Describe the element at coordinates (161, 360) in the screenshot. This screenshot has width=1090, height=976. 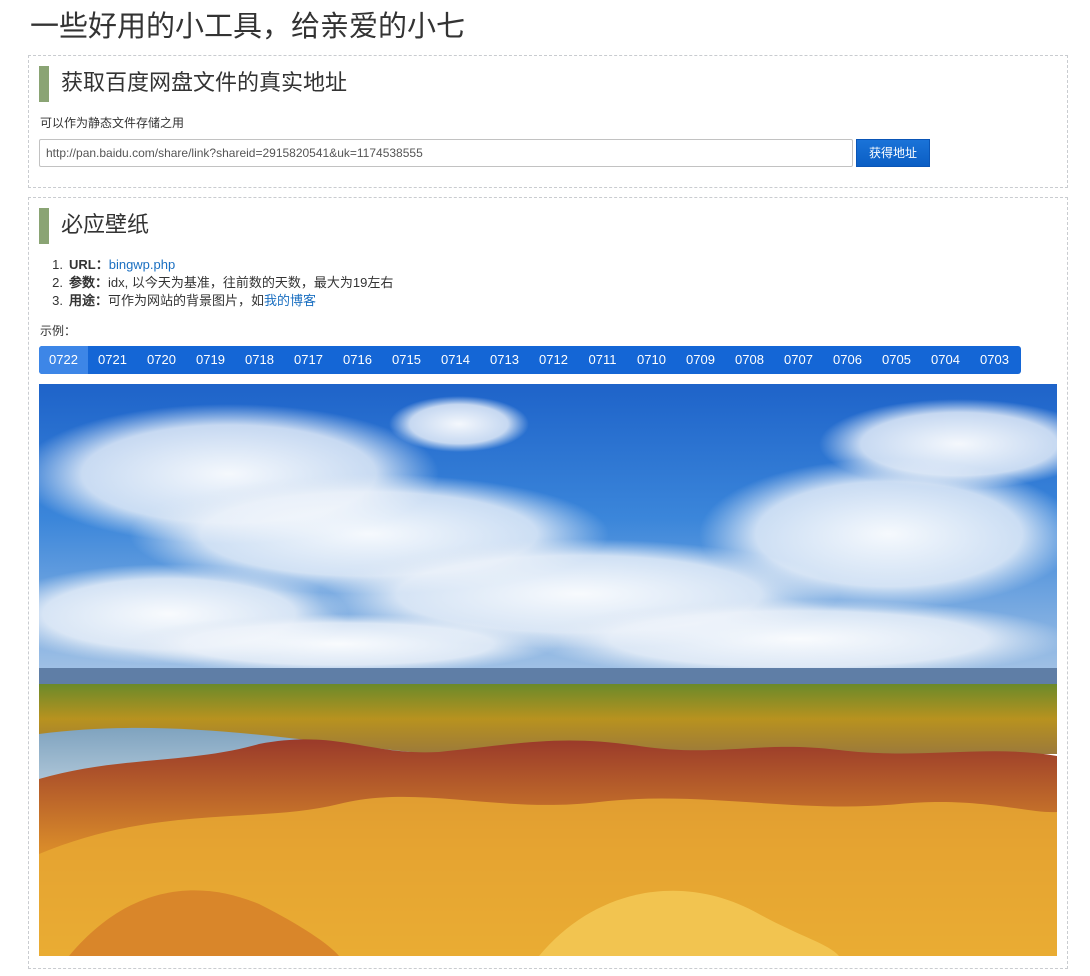
I see `date-tab-0720: 0720` at that location.